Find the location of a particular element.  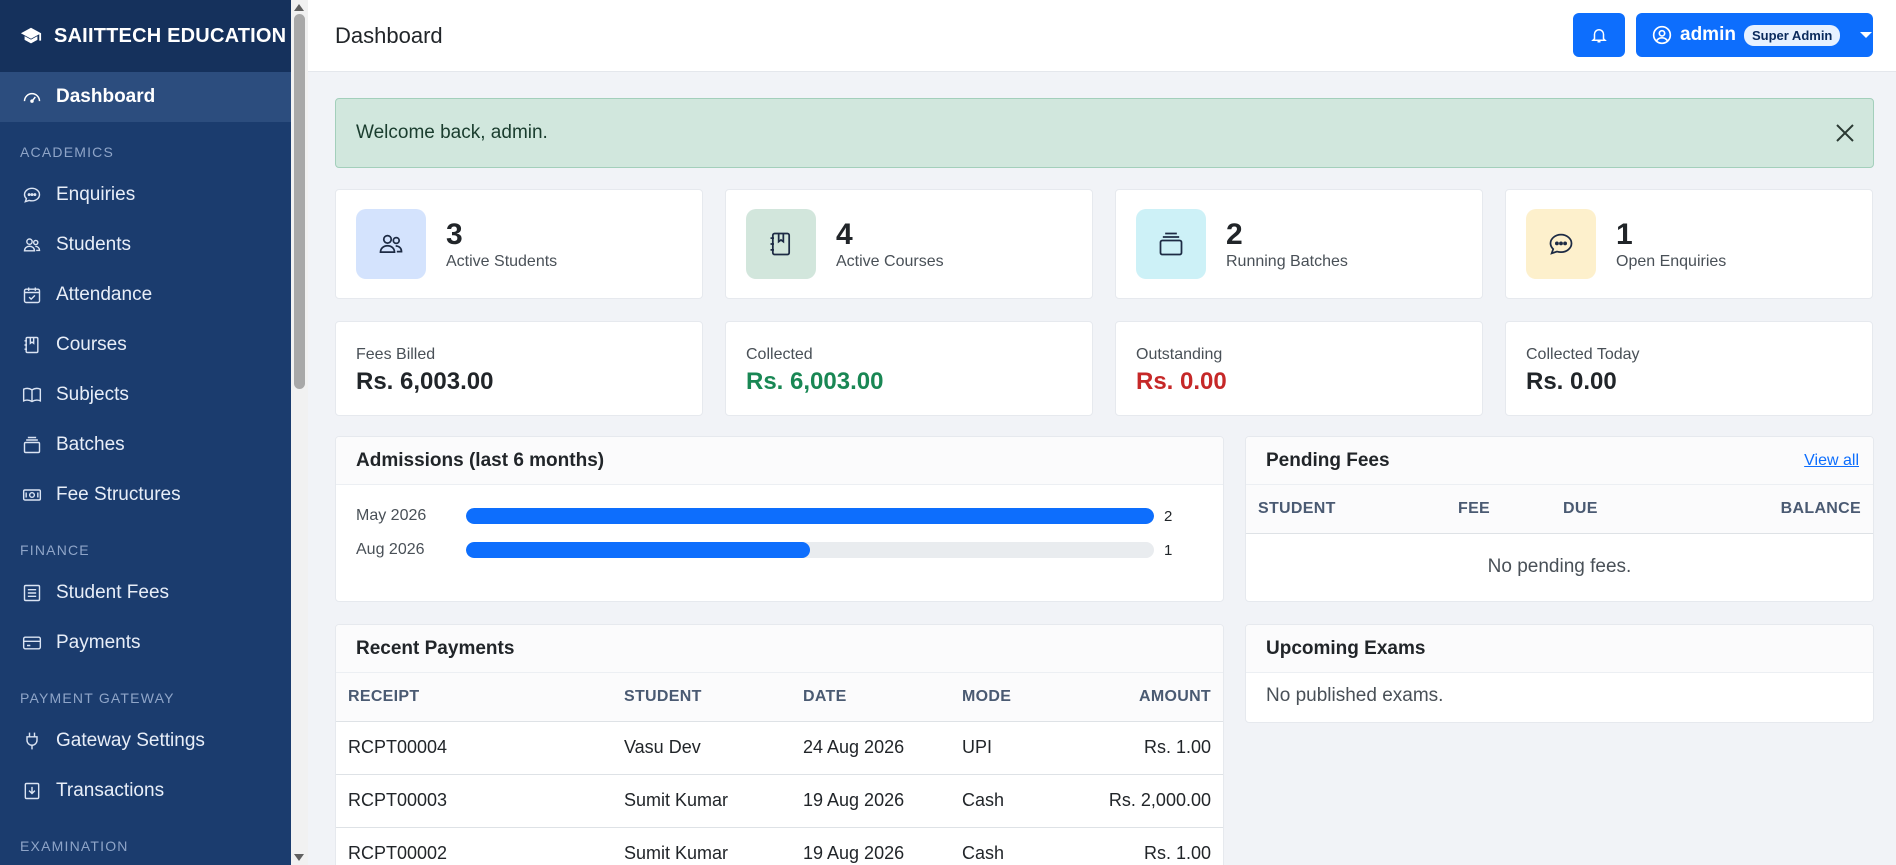

sidebar-scrollbar is located at coordinates (299, 432).